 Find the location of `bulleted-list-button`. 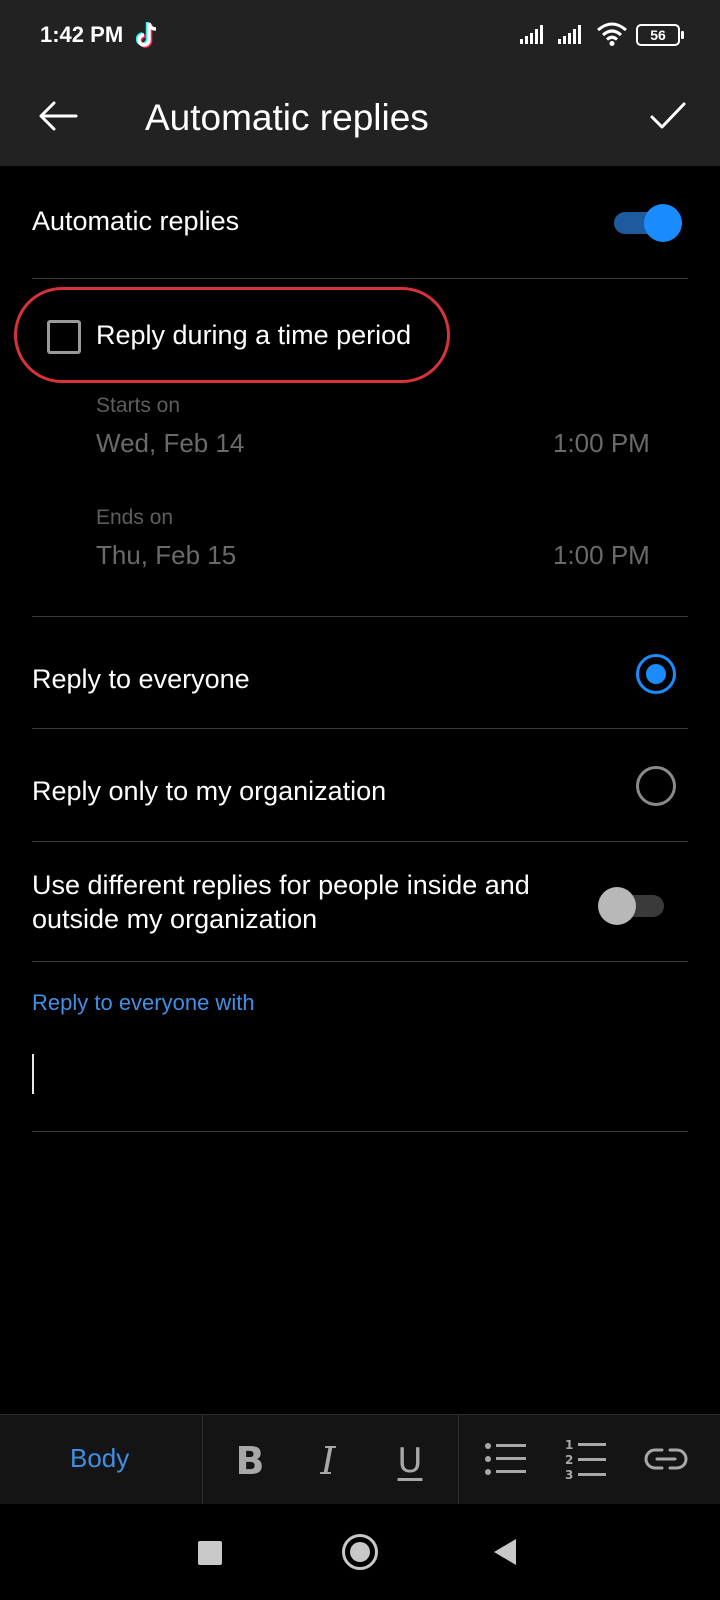

bulleted-list-button is located at coordinates (506, 1461).